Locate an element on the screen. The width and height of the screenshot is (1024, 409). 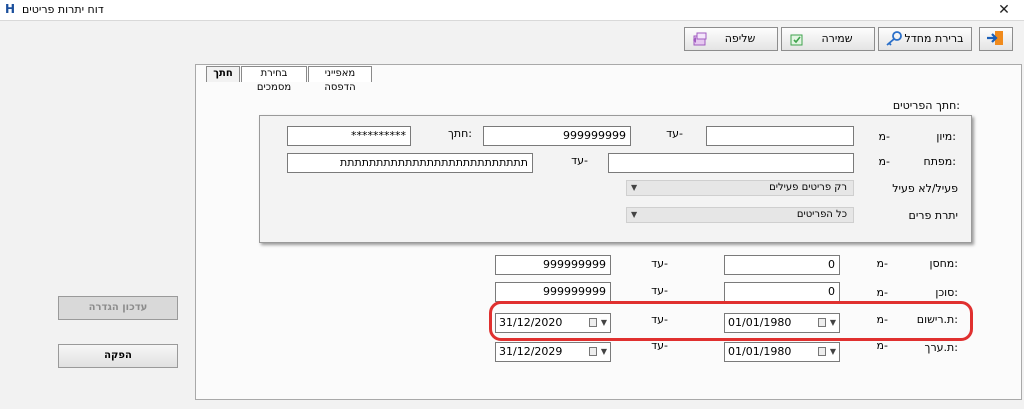
agent-to-input: 999999999 is located at coordinates (553, 292).